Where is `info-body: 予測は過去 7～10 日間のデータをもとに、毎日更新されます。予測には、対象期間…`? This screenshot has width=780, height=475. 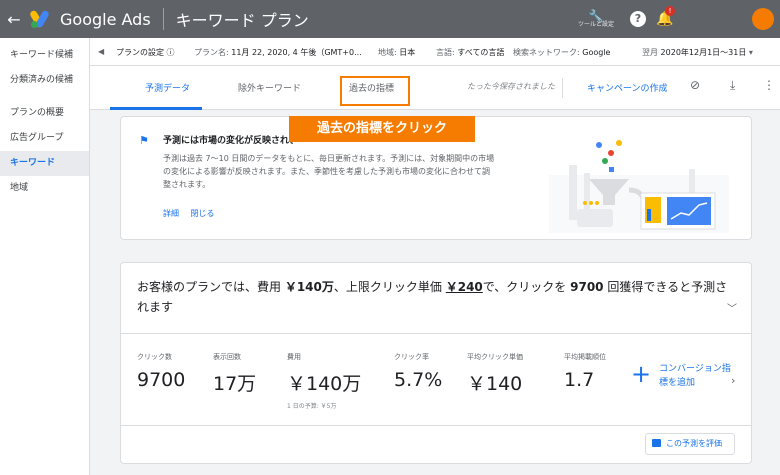 info-body: 予測は過去 7～10 日間のデータをもとに、毎日更新されます。予測には、対象期間… is located at coordinates (329, 171).